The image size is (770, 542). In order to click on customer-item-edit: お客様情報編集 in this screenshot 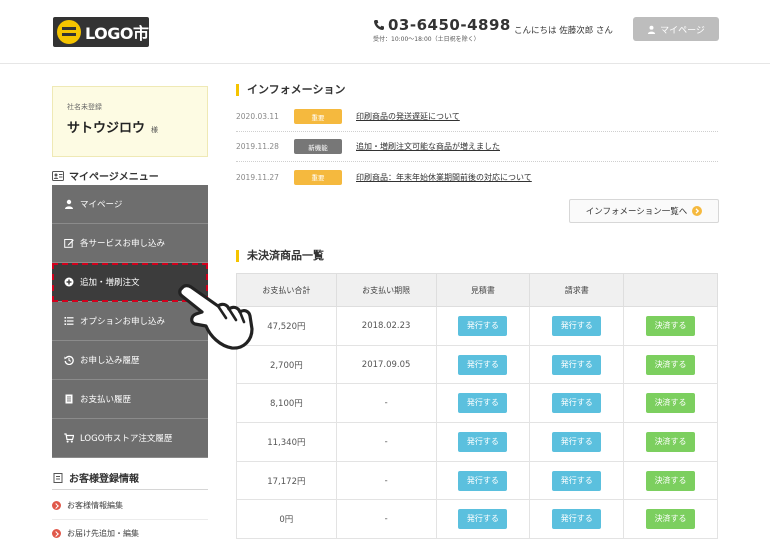, I will do `click(130, 506)`.